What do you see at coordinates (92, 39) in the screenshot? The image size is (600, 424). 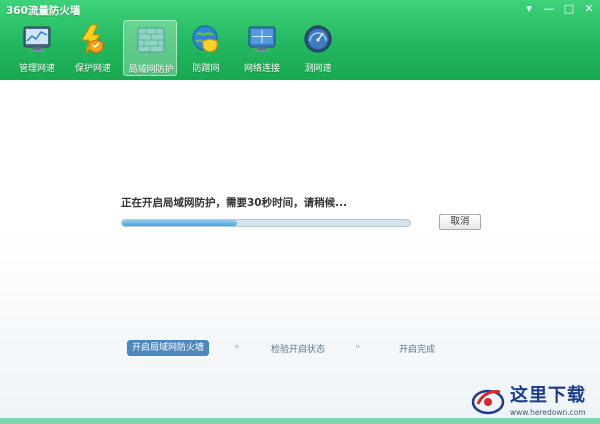 I see `lightning-shield-icon` at bounding box center [92, 39].